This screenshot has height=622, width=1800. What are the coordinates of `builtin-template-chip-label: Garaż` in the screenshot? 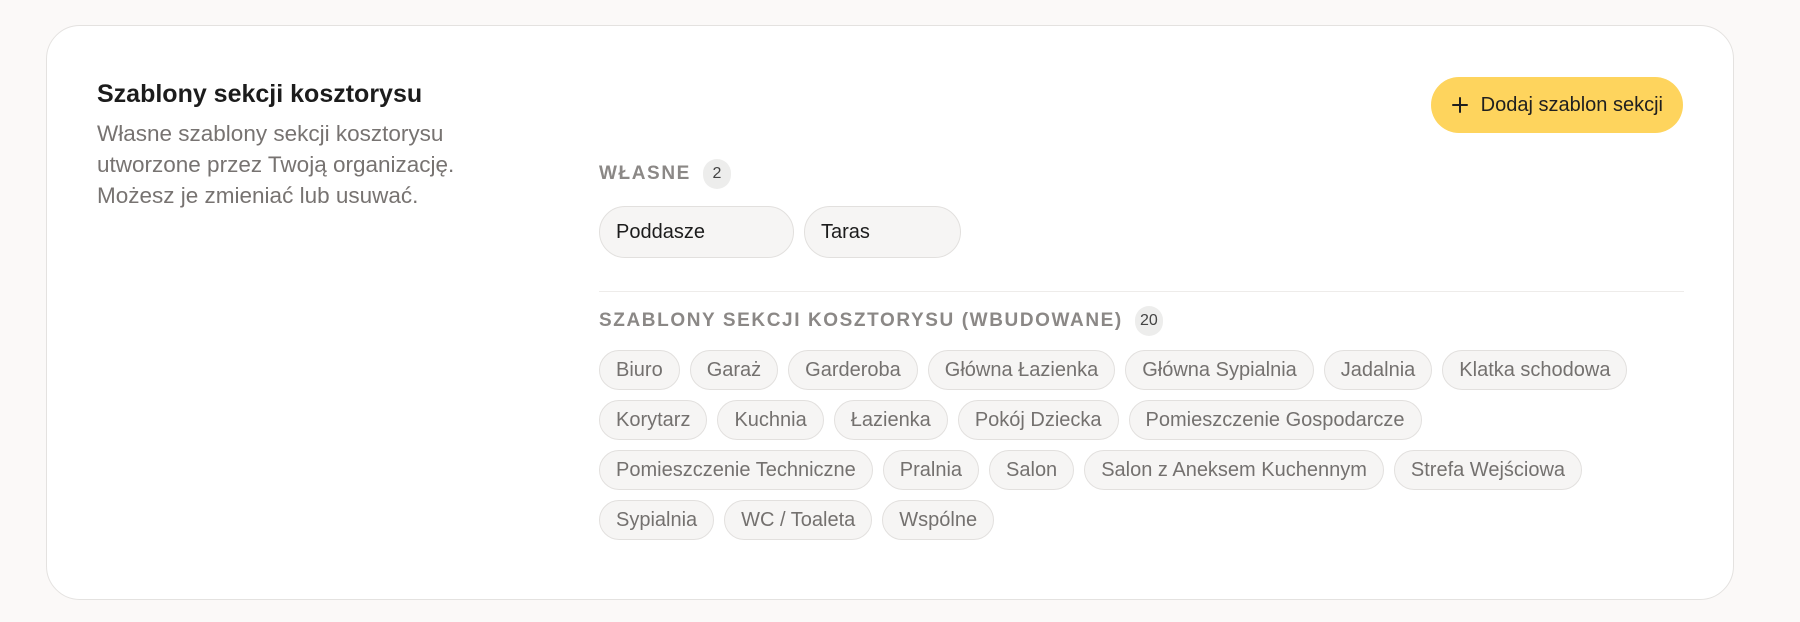 It's located at (734, 369).